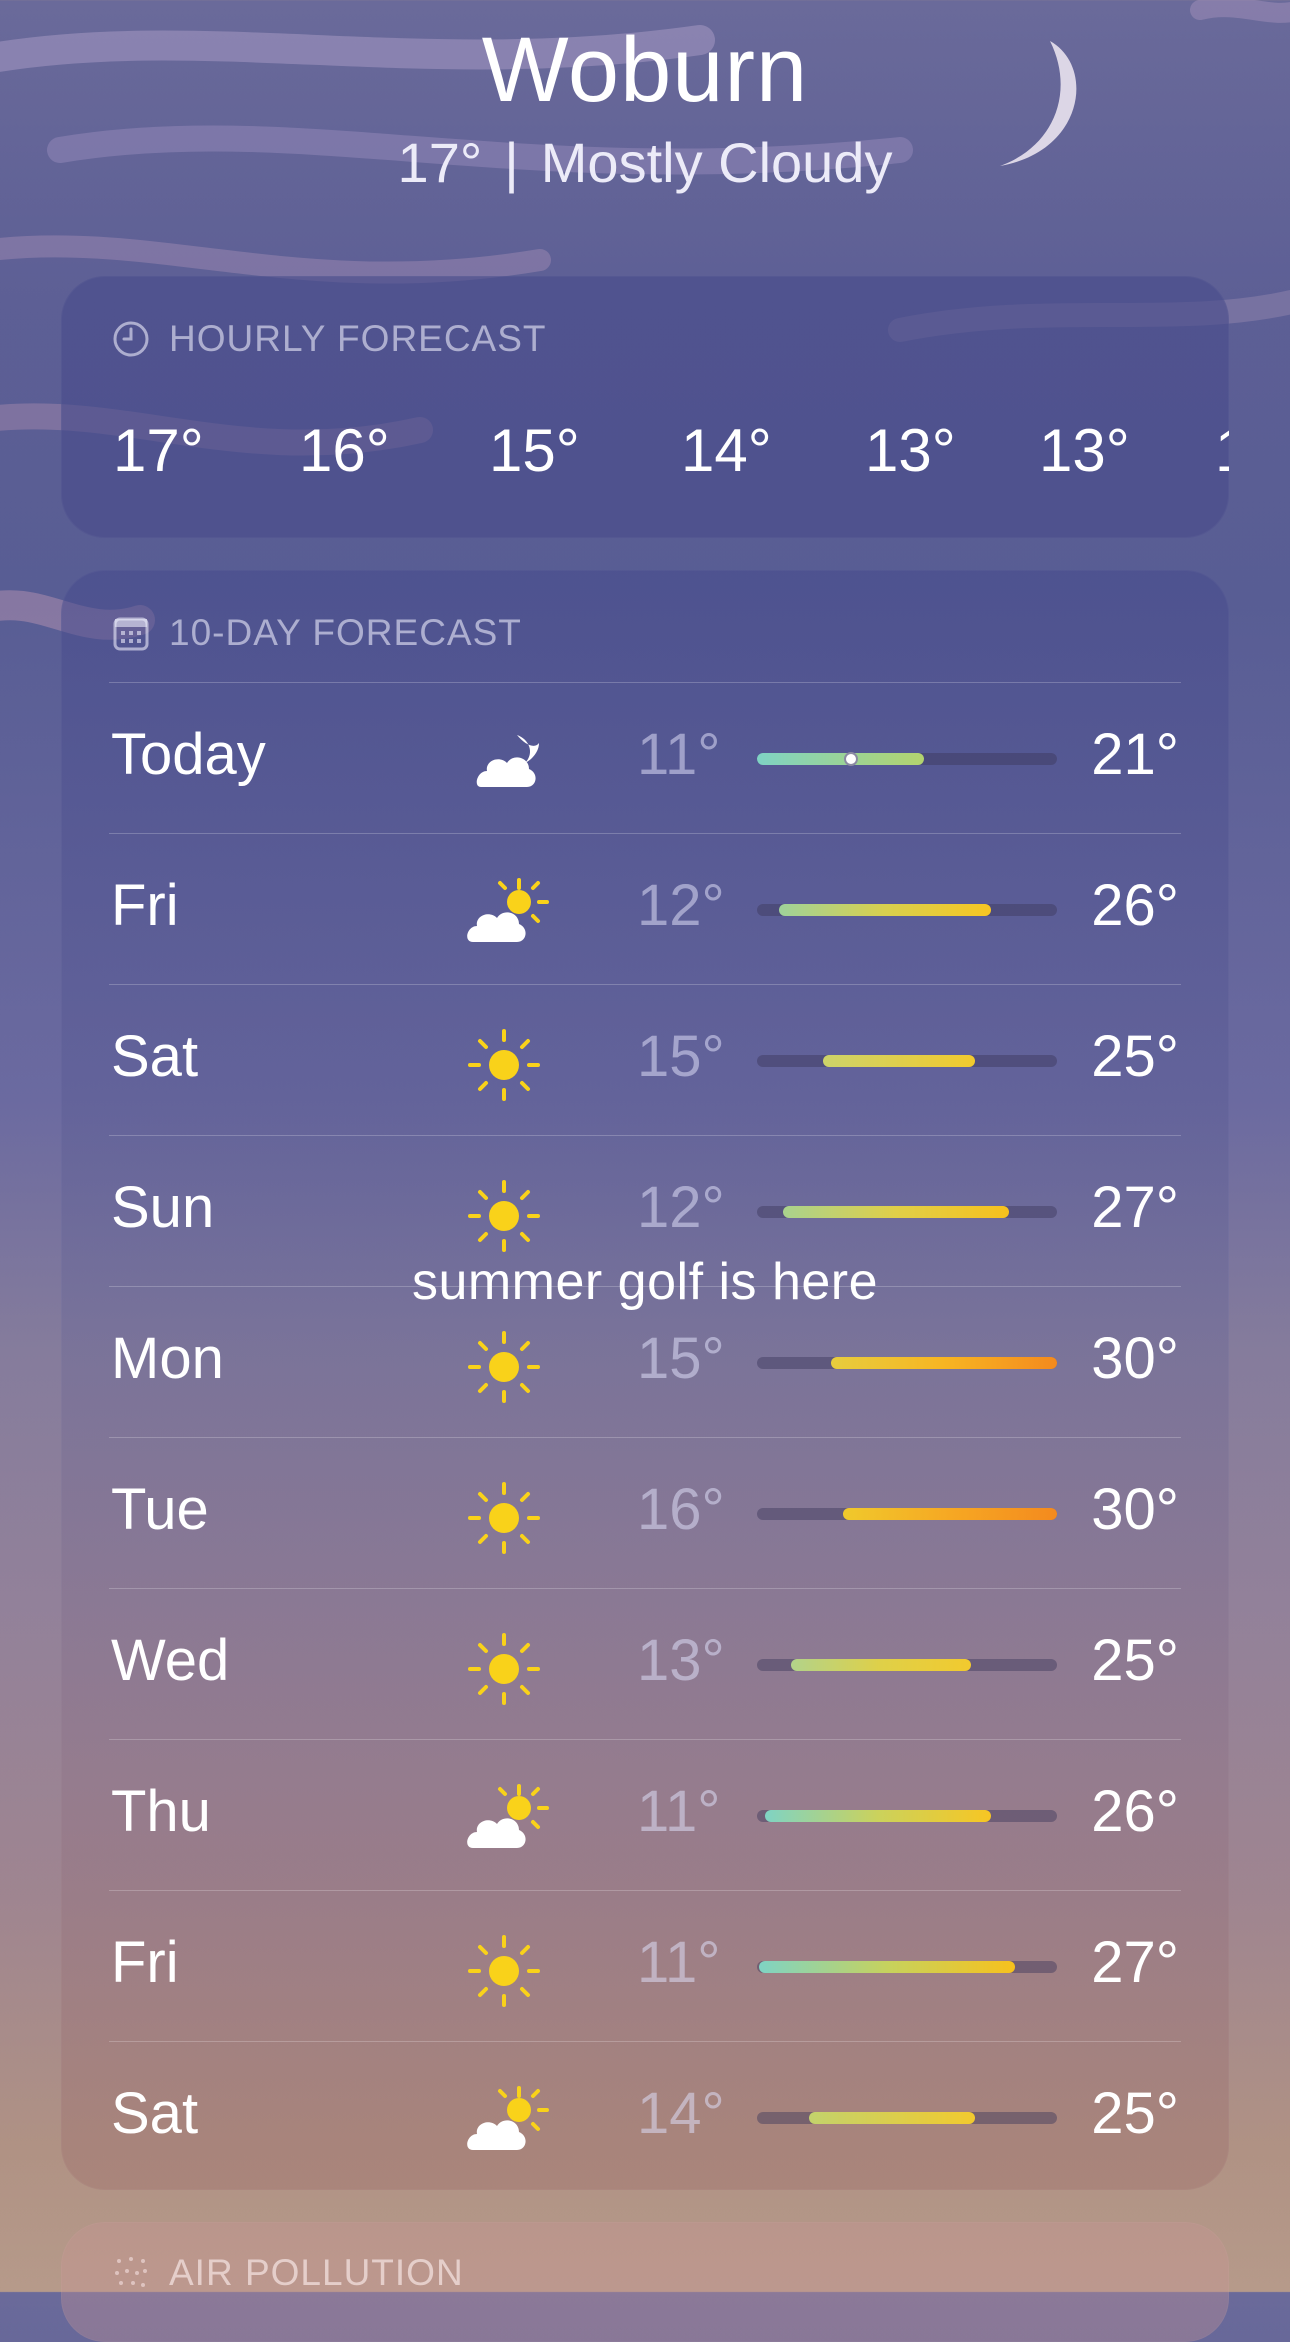 The width and height of the screenshot is (1290, 2342). I want to click on hourly-forecast-title: HOURLY FORECAST, so click(358, 338).